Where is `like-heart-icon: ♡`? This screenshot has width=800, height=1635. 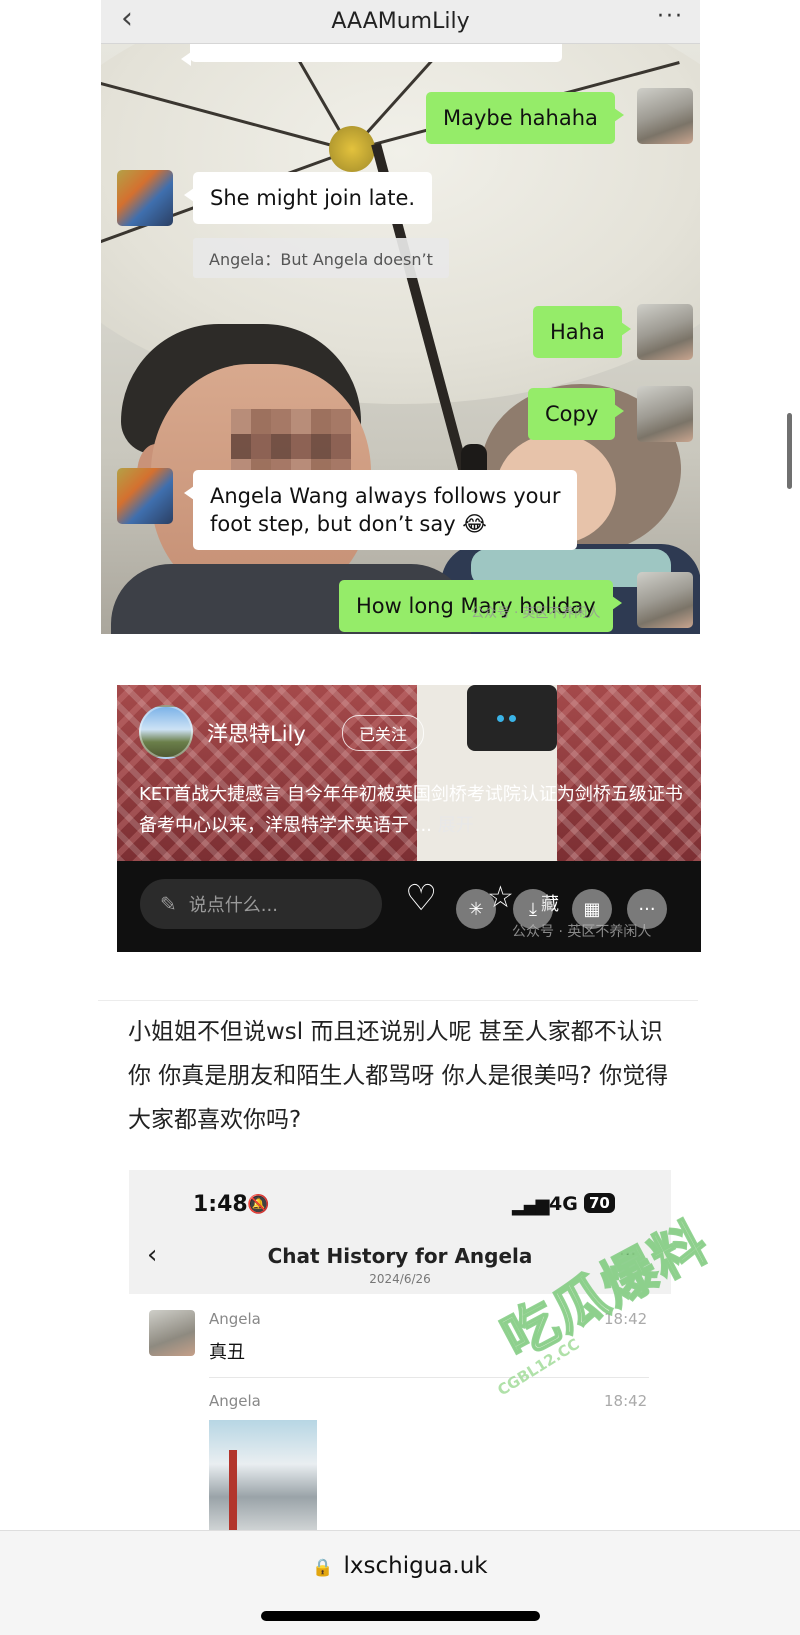
like-heart-icon: ♡ is located at coordinates (421, 899).